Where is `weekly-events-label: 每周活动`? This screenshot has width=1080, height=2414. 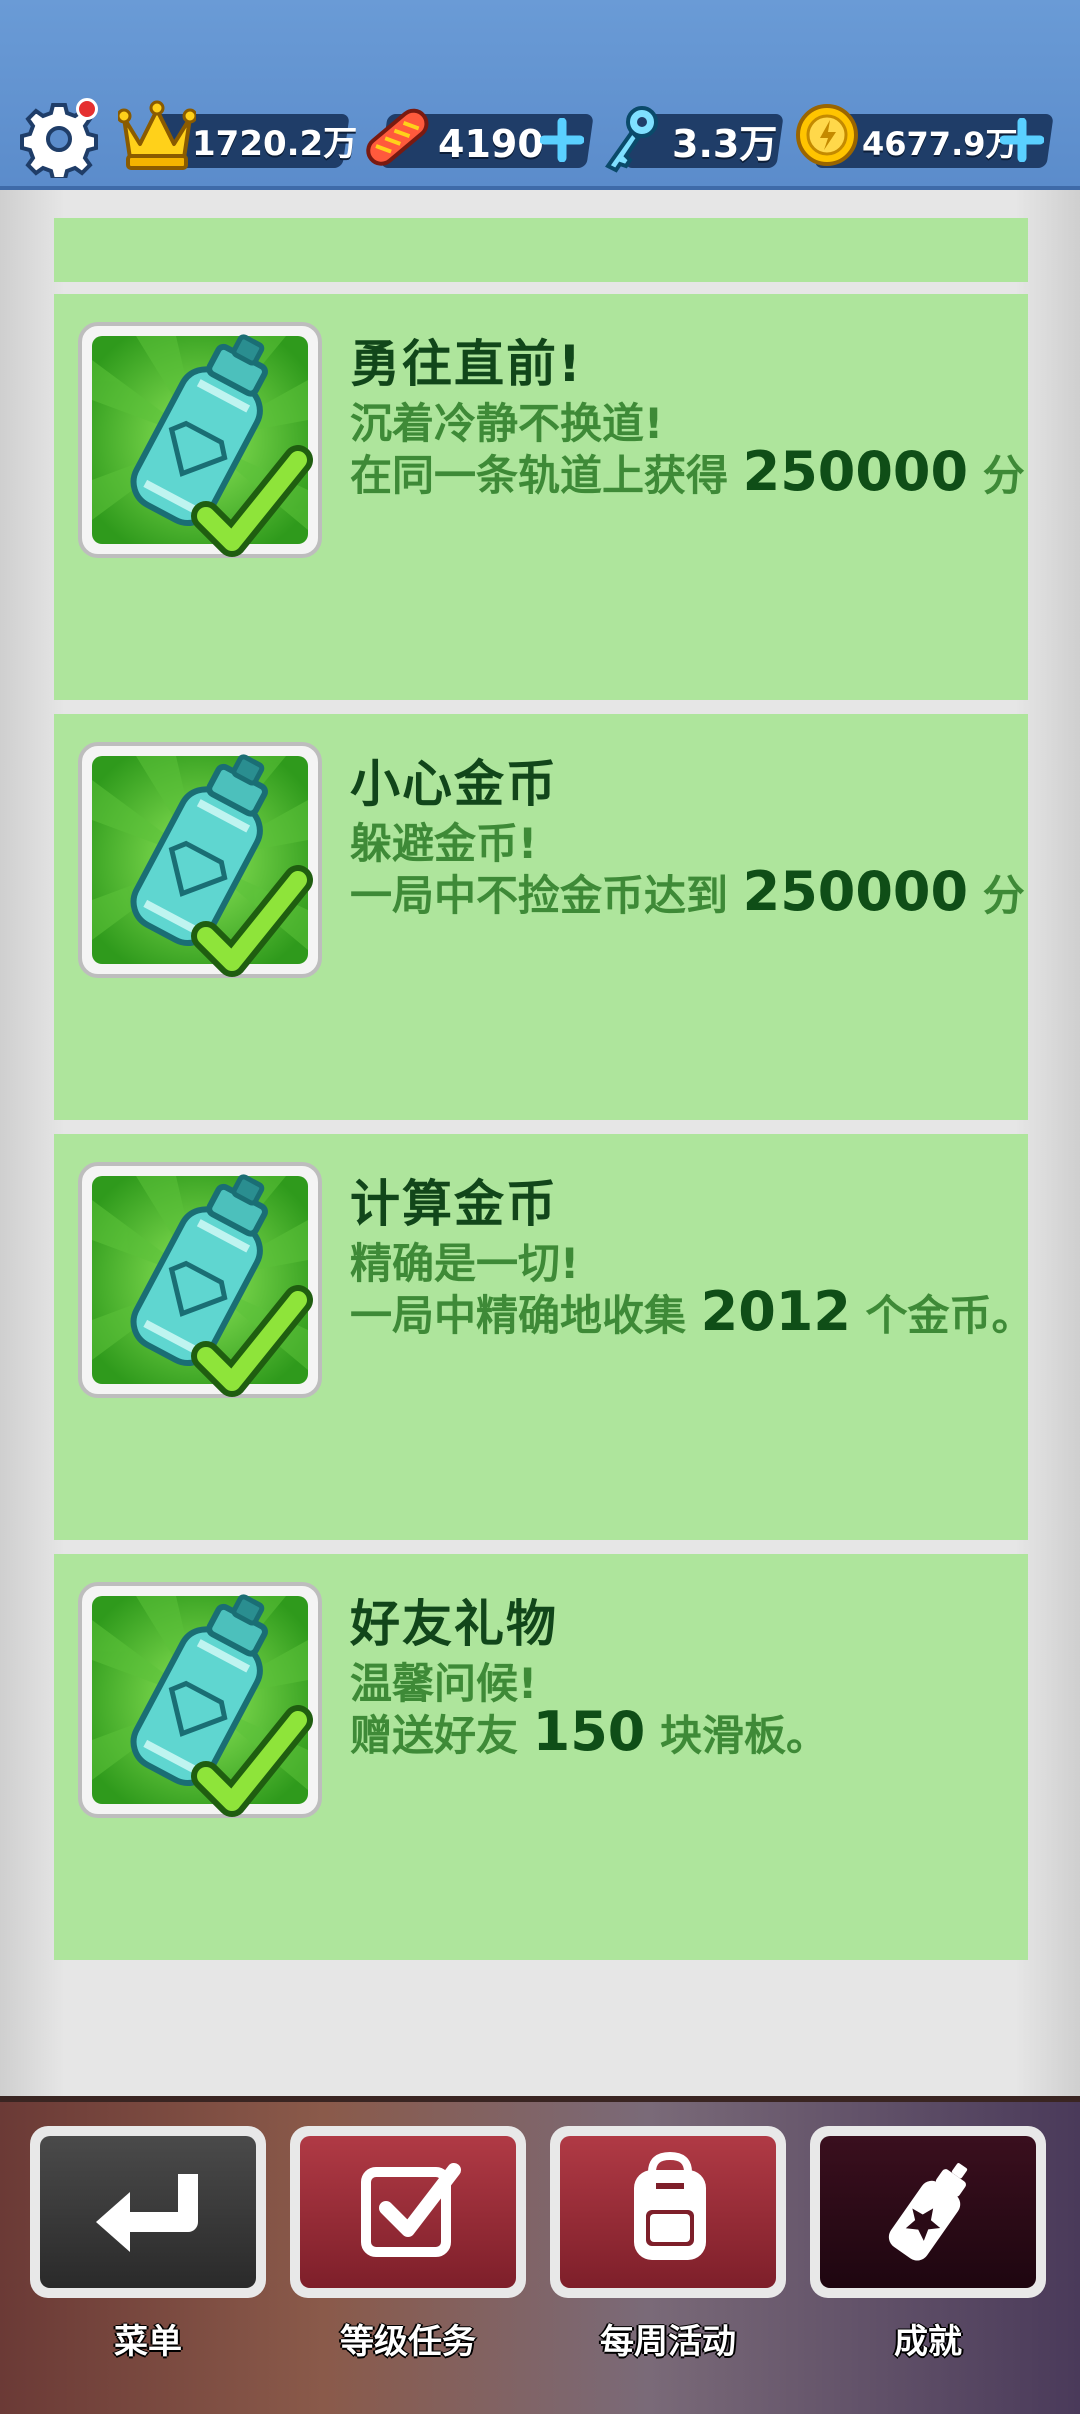 weekly-events-label: 每周活动 is located at coordinates (668, 2342).